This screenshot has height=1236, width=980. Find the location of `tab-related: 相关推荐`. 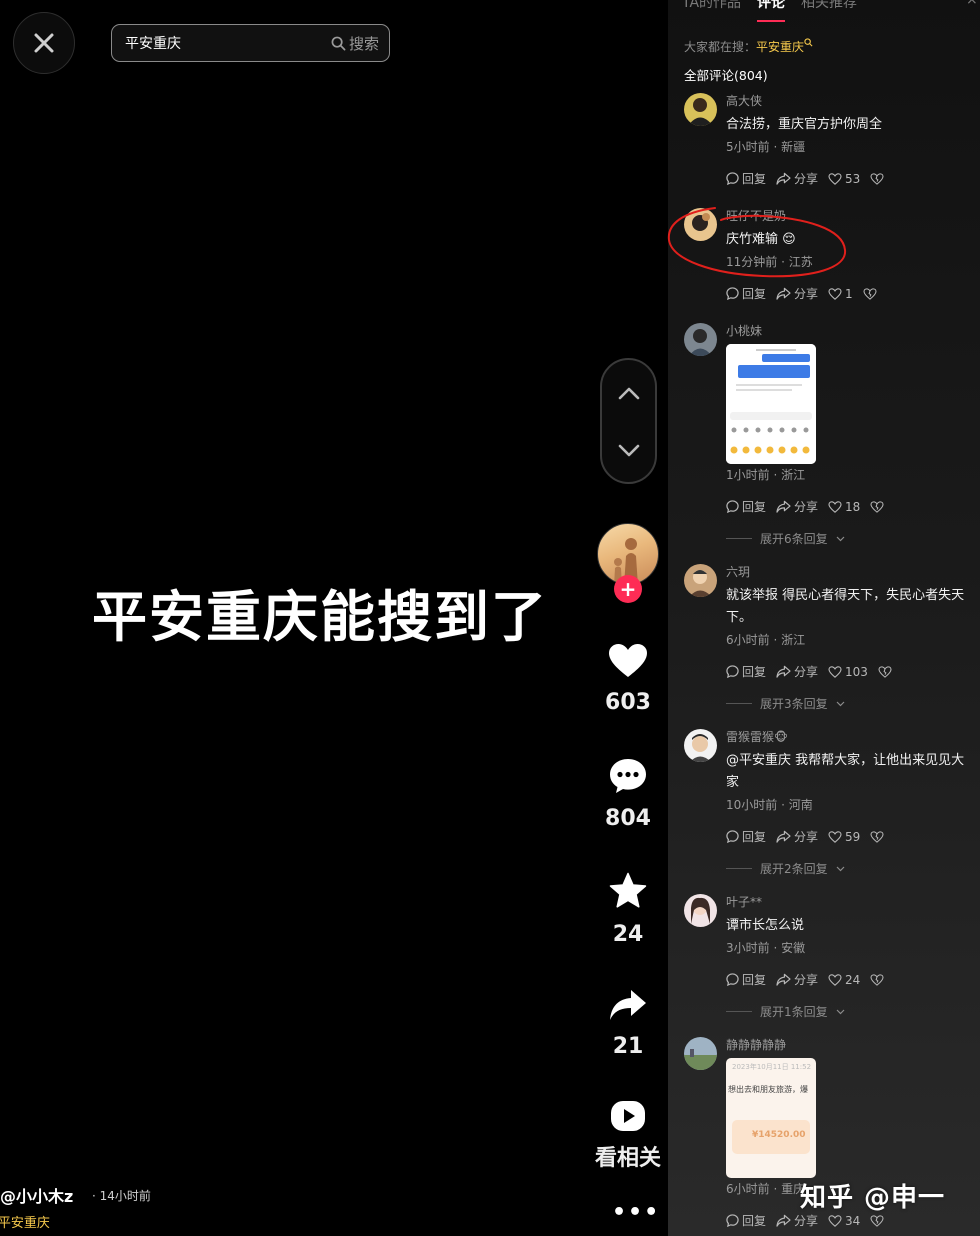

tab-related: 相关推荐 is located at coordinates (829, 6).